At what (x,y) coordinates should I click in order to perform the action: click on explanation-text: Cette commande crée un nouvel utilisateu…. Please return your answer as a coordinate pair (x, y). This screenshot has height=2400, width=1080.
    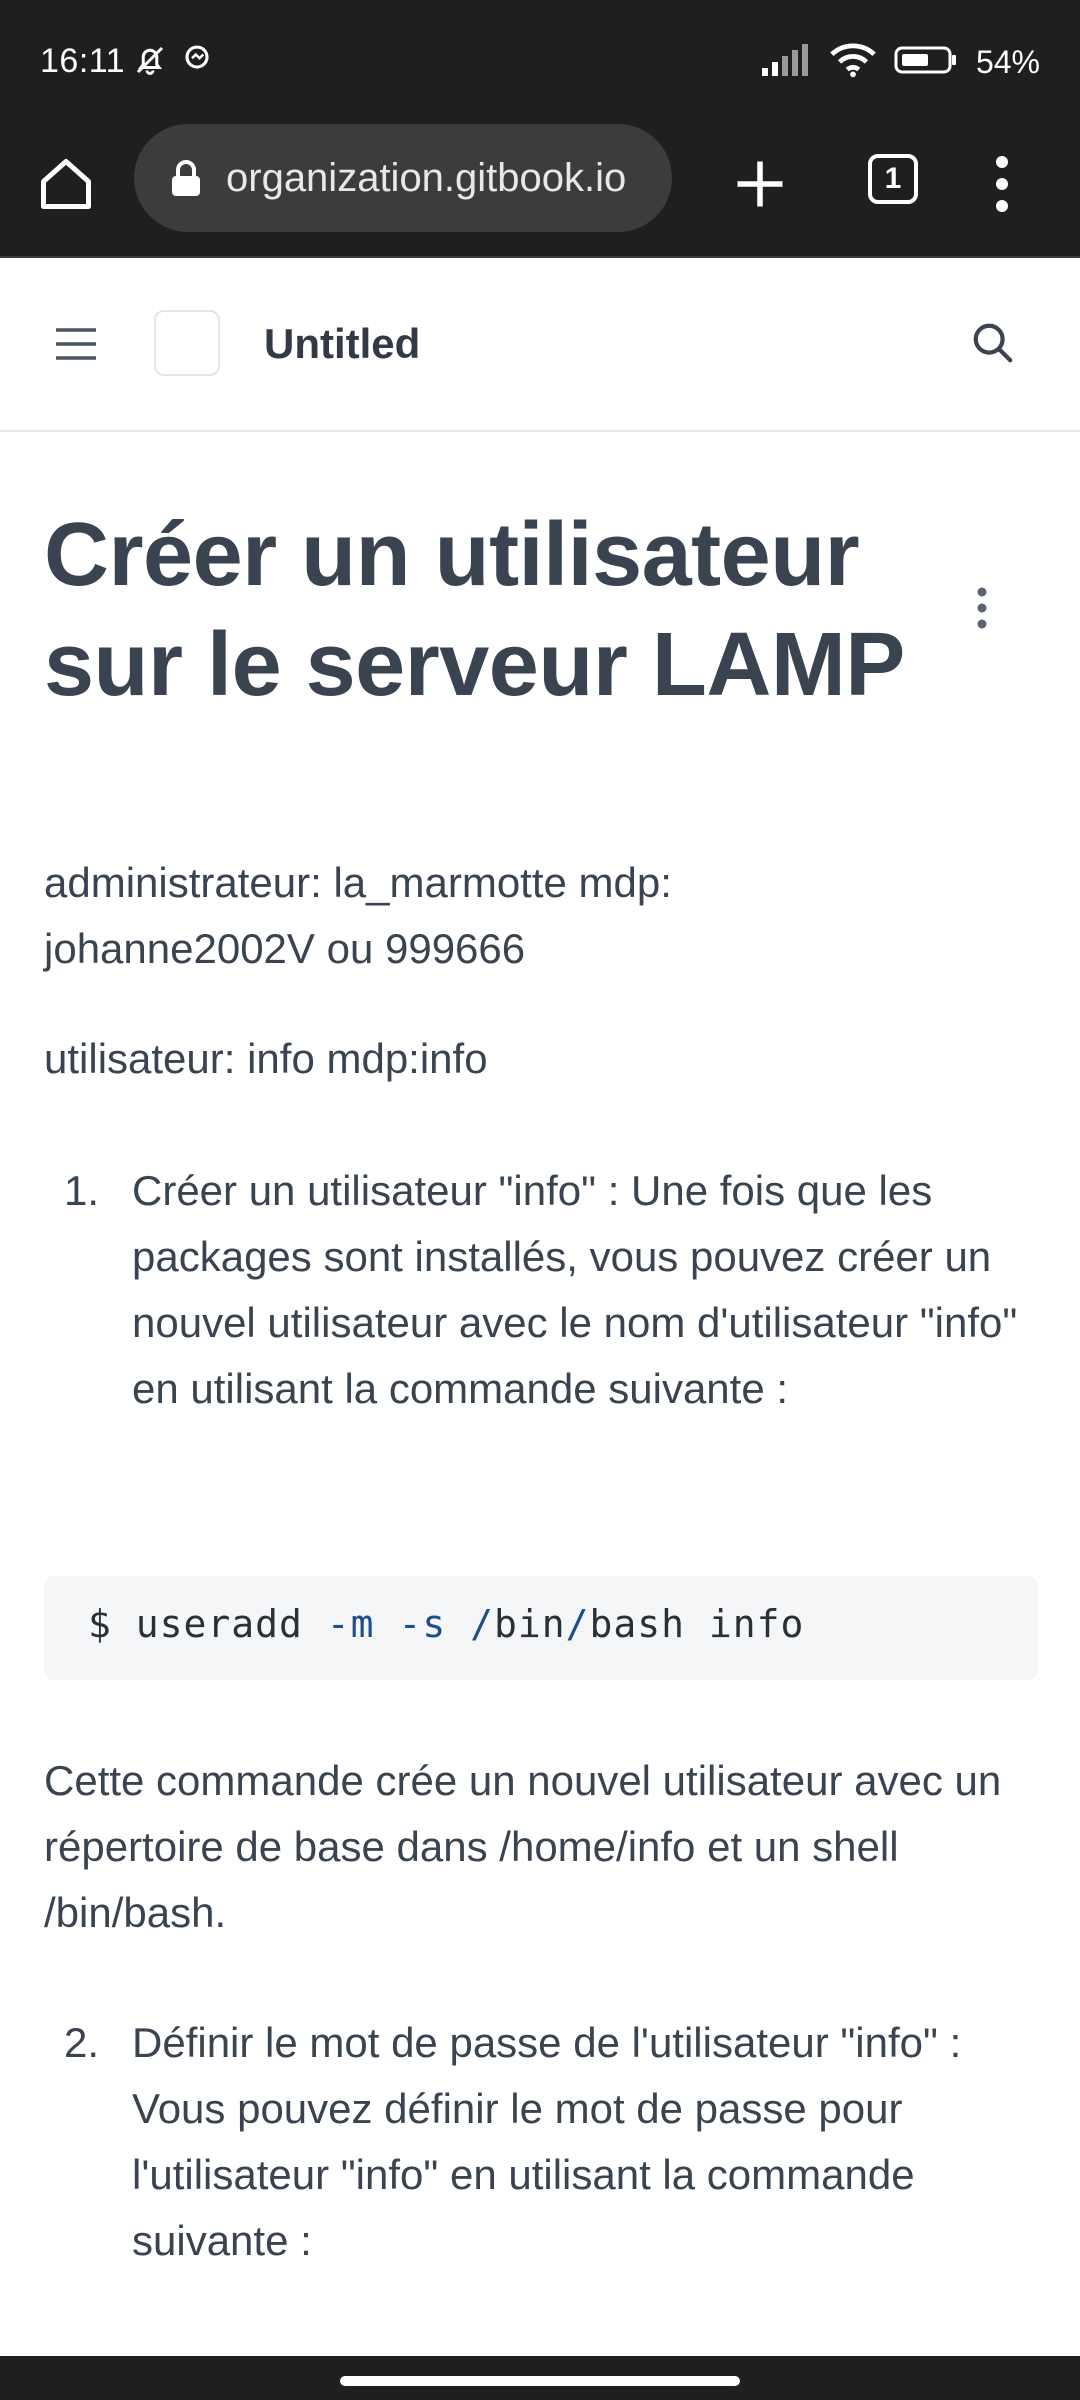
    Looking at the image, I should click on (523, 1846).